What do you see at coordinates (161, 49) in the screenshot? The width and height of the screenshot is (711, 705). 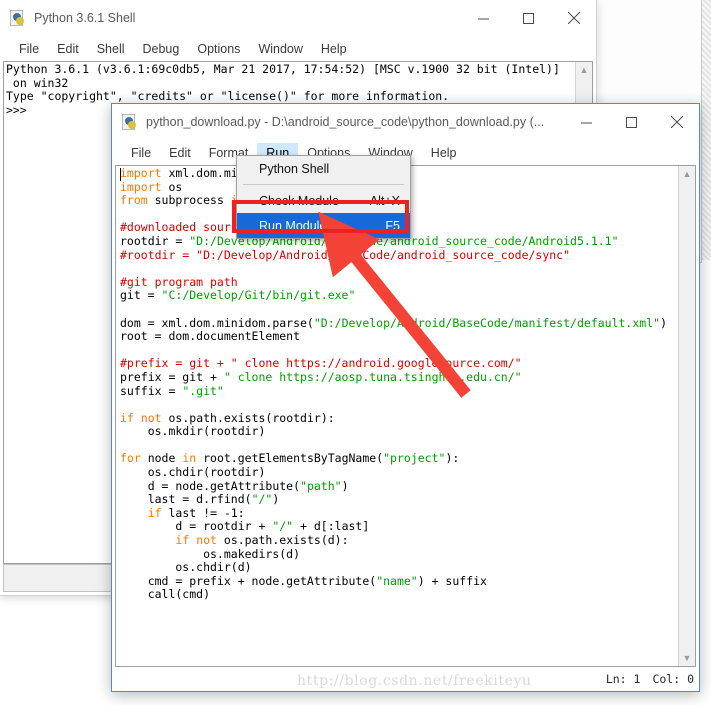 I see `shell-menu-debug: Debug` at bounding box center [161, 49].